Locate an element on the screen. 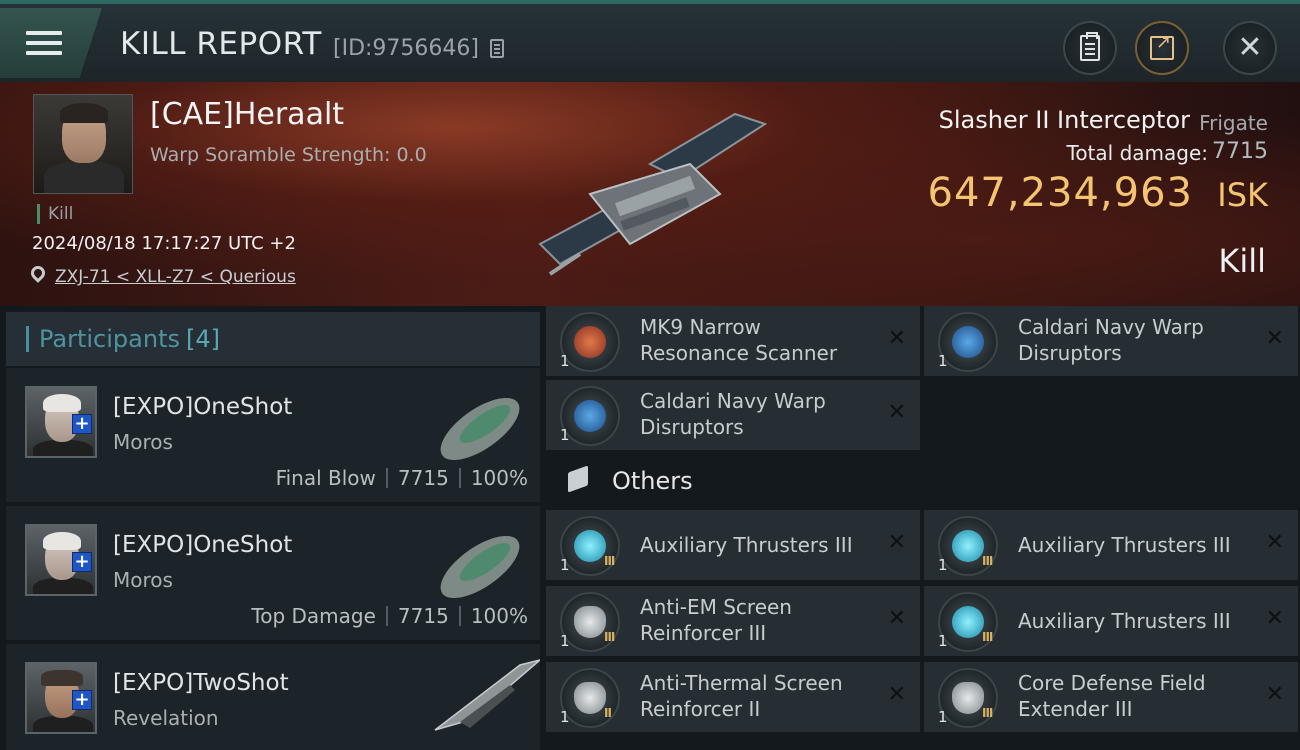 Image resolution: width=1300 pixels, height=750 pixels. participant-stats: Final Blow 7715 100% is located at coordinates (402, 478).